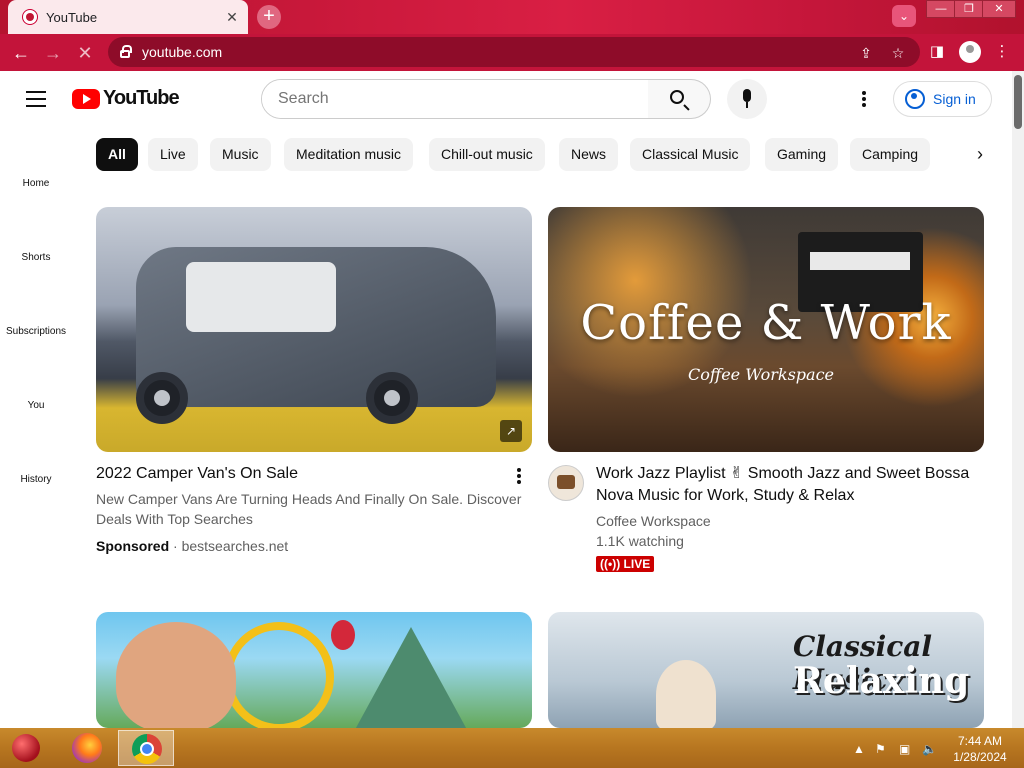 This screenshot has width=1024, height=768. I want to click on page-scrollbar, so click(1018, 399).